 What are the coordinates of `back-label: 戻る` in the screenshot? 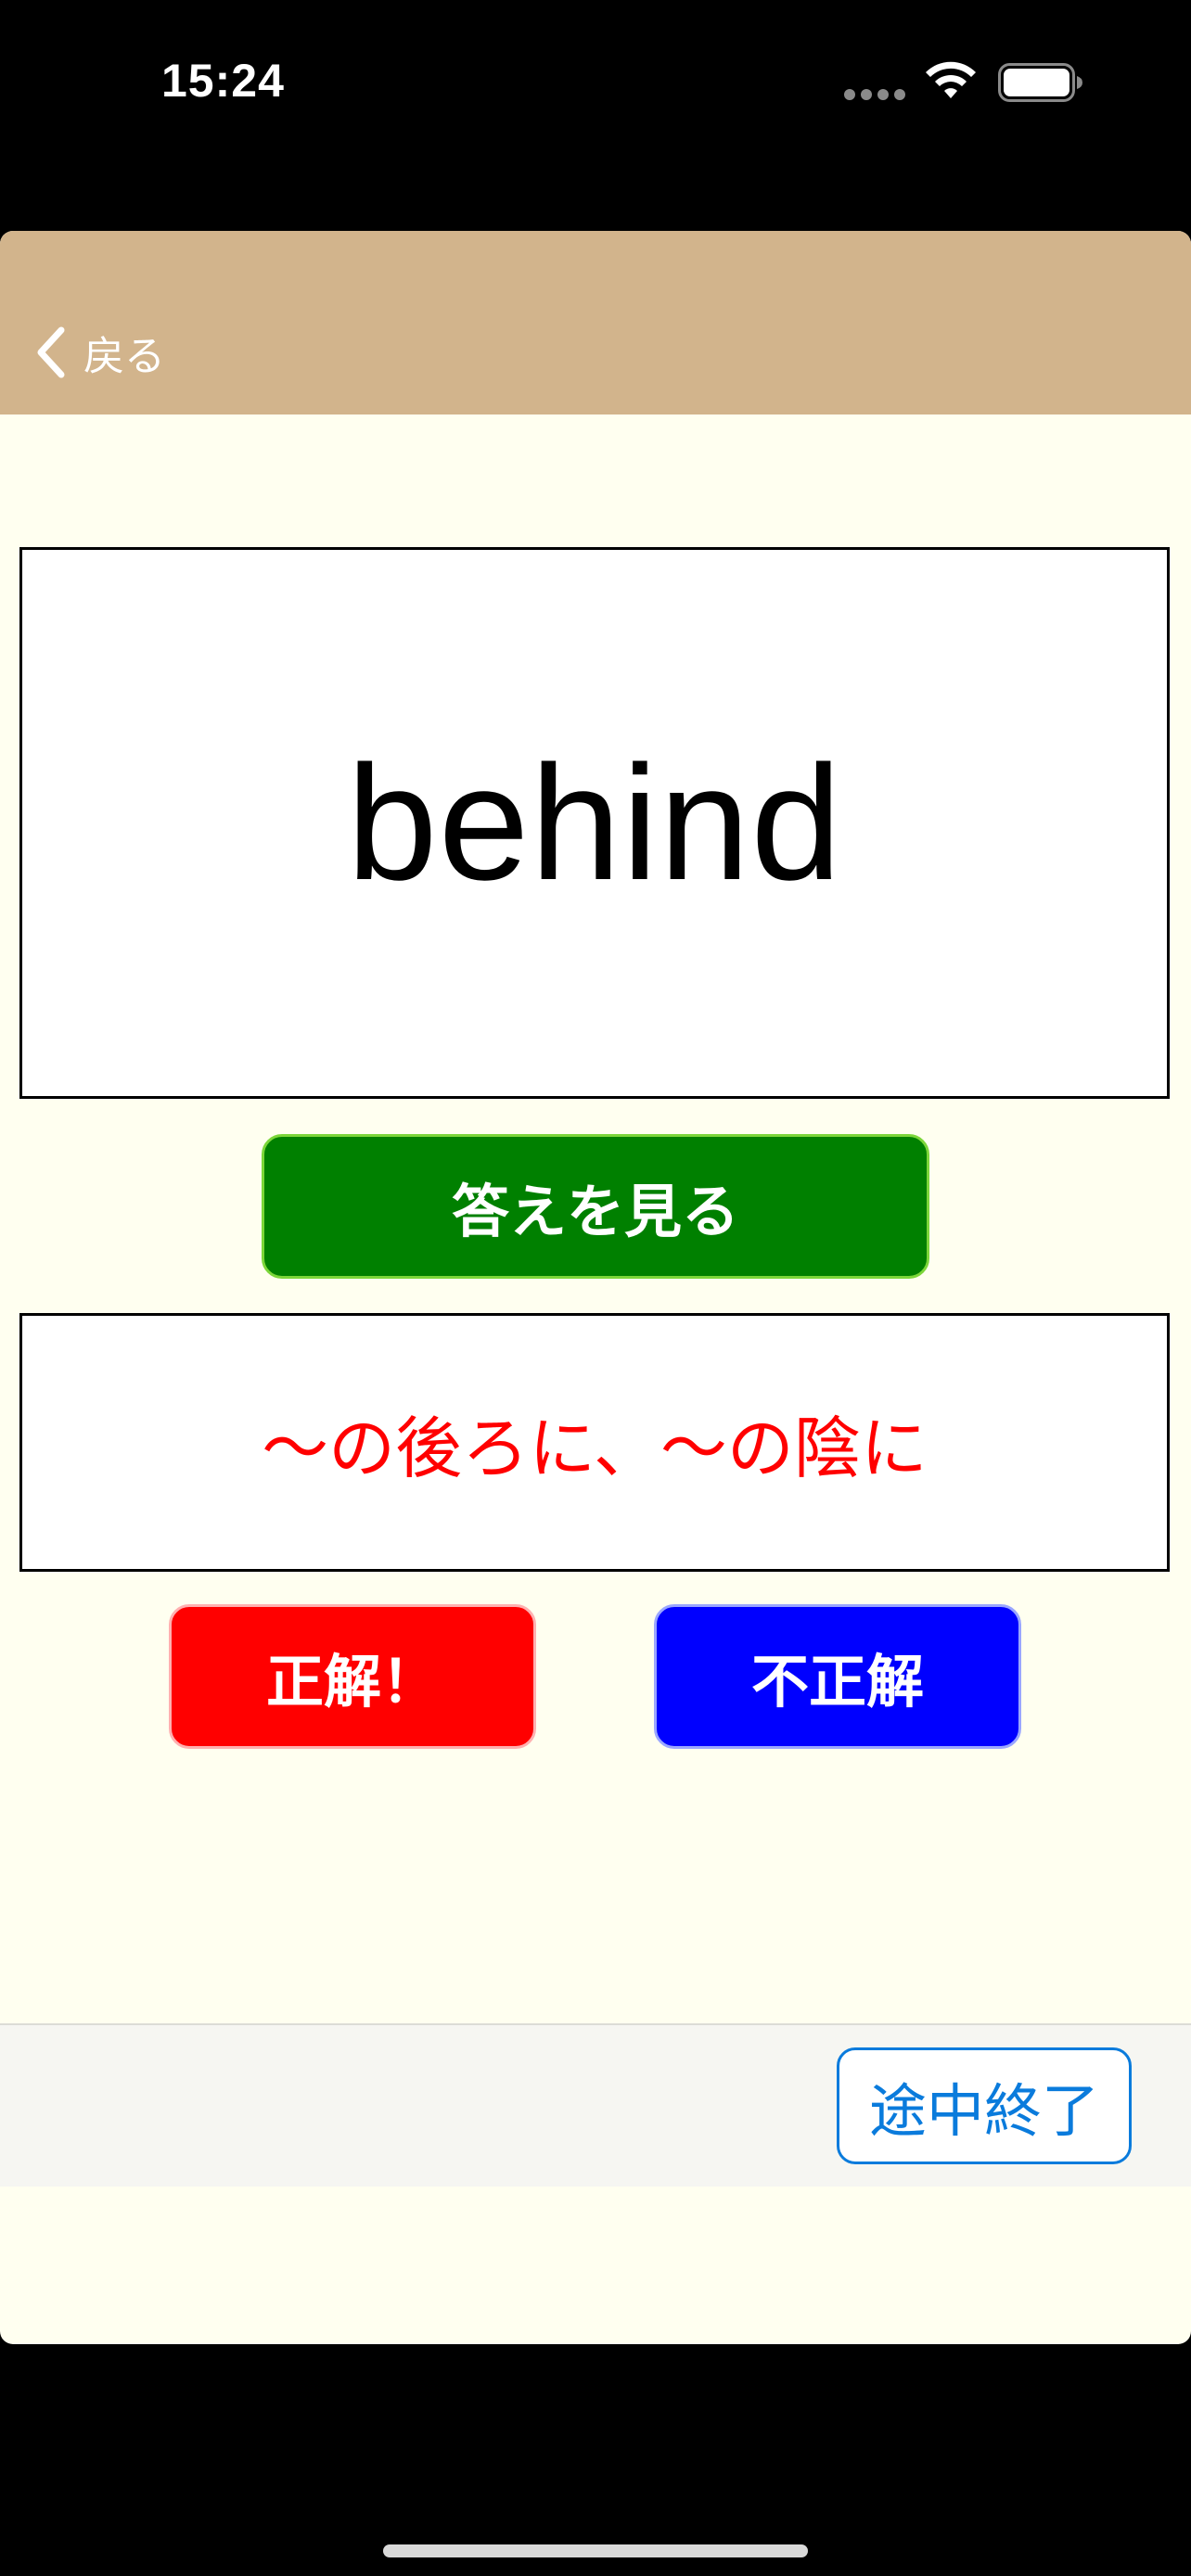 It's located at (124, 356).